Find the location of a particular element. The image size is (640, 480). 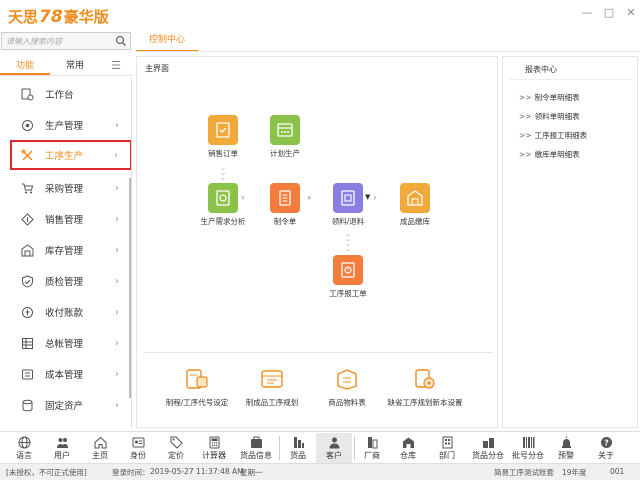

sidebar-item-label: 工序生产 is located at coordinates (64, 156).